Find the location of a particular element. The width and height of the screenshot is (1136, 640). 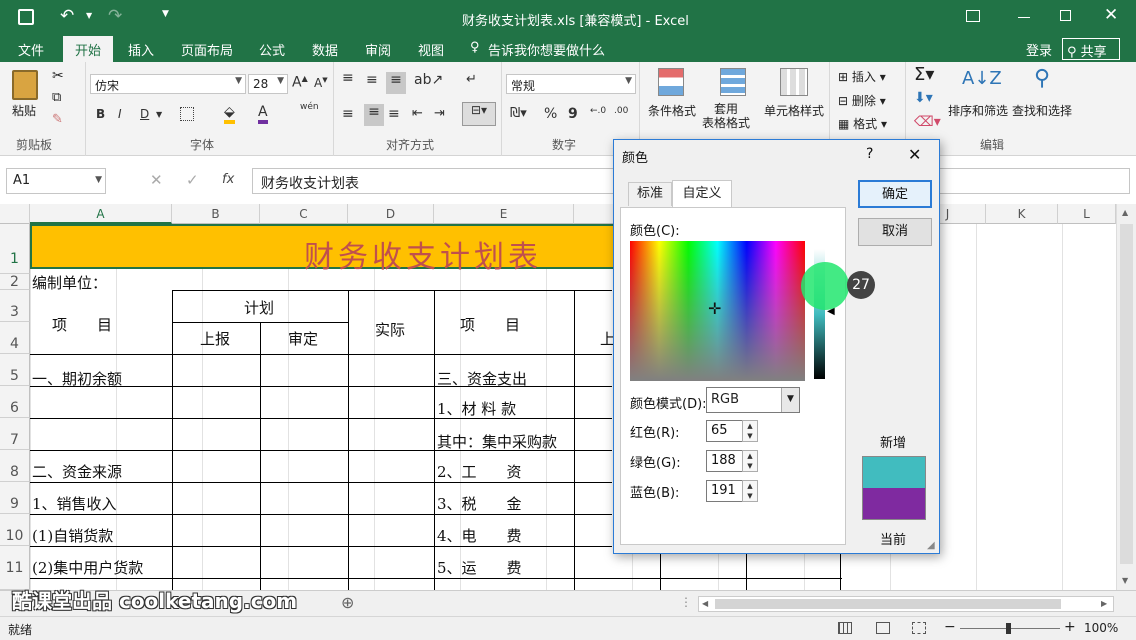

zoom-level: 100% is located at coordinates (1101, 628).